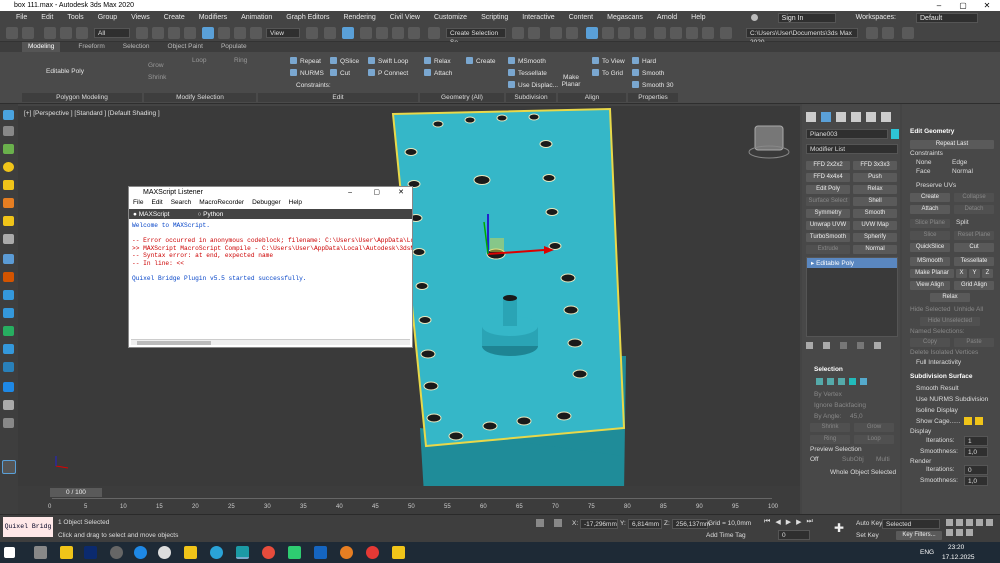 This screenshot has width=1000, height=563. What do you see at coordinates (9, 552) in the screenshot?
I see `windows-start-icon` at bounding box center [9, 552].